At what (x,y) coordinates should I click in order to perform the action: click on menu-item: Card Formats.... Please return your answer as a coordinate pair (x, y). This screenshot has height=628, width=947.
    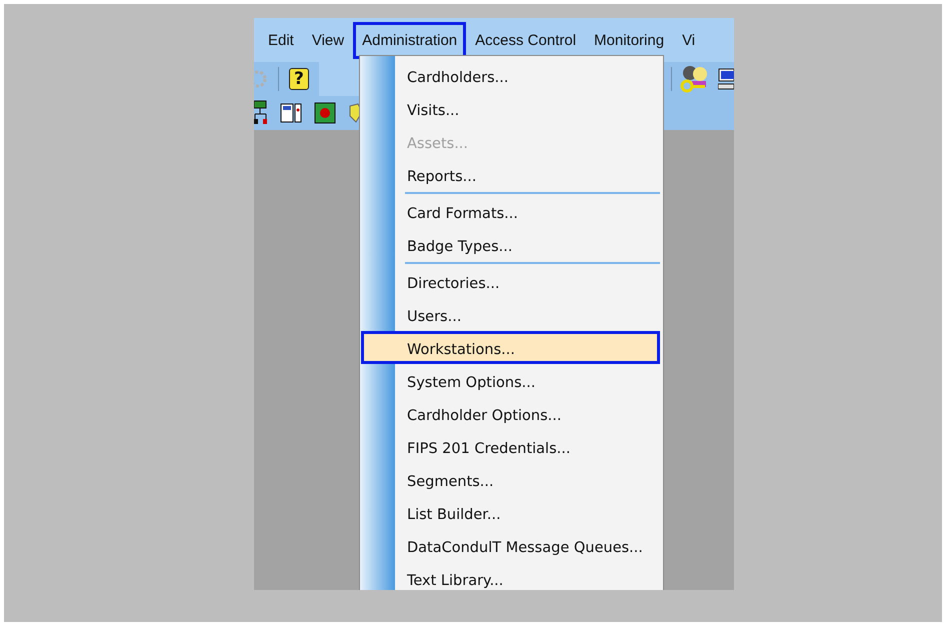
    Looking at the image, I should click on (510, 211).